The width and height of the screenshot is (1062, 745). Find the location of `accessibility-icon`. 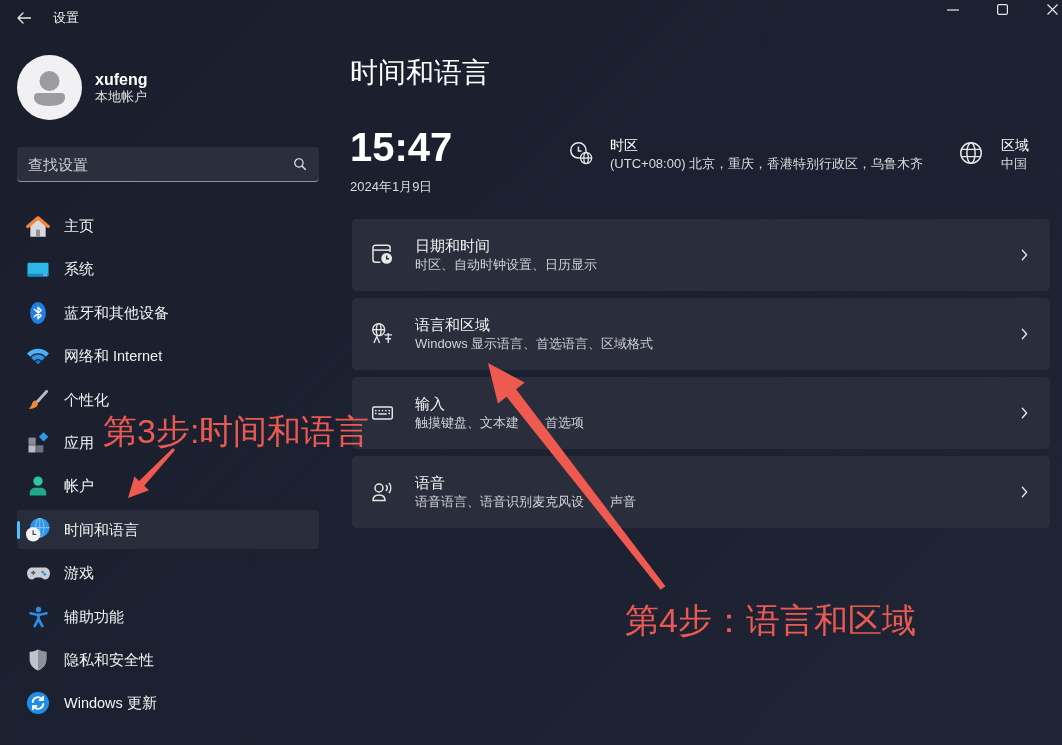

accessibility-icon is located at coordinates (38, 616).